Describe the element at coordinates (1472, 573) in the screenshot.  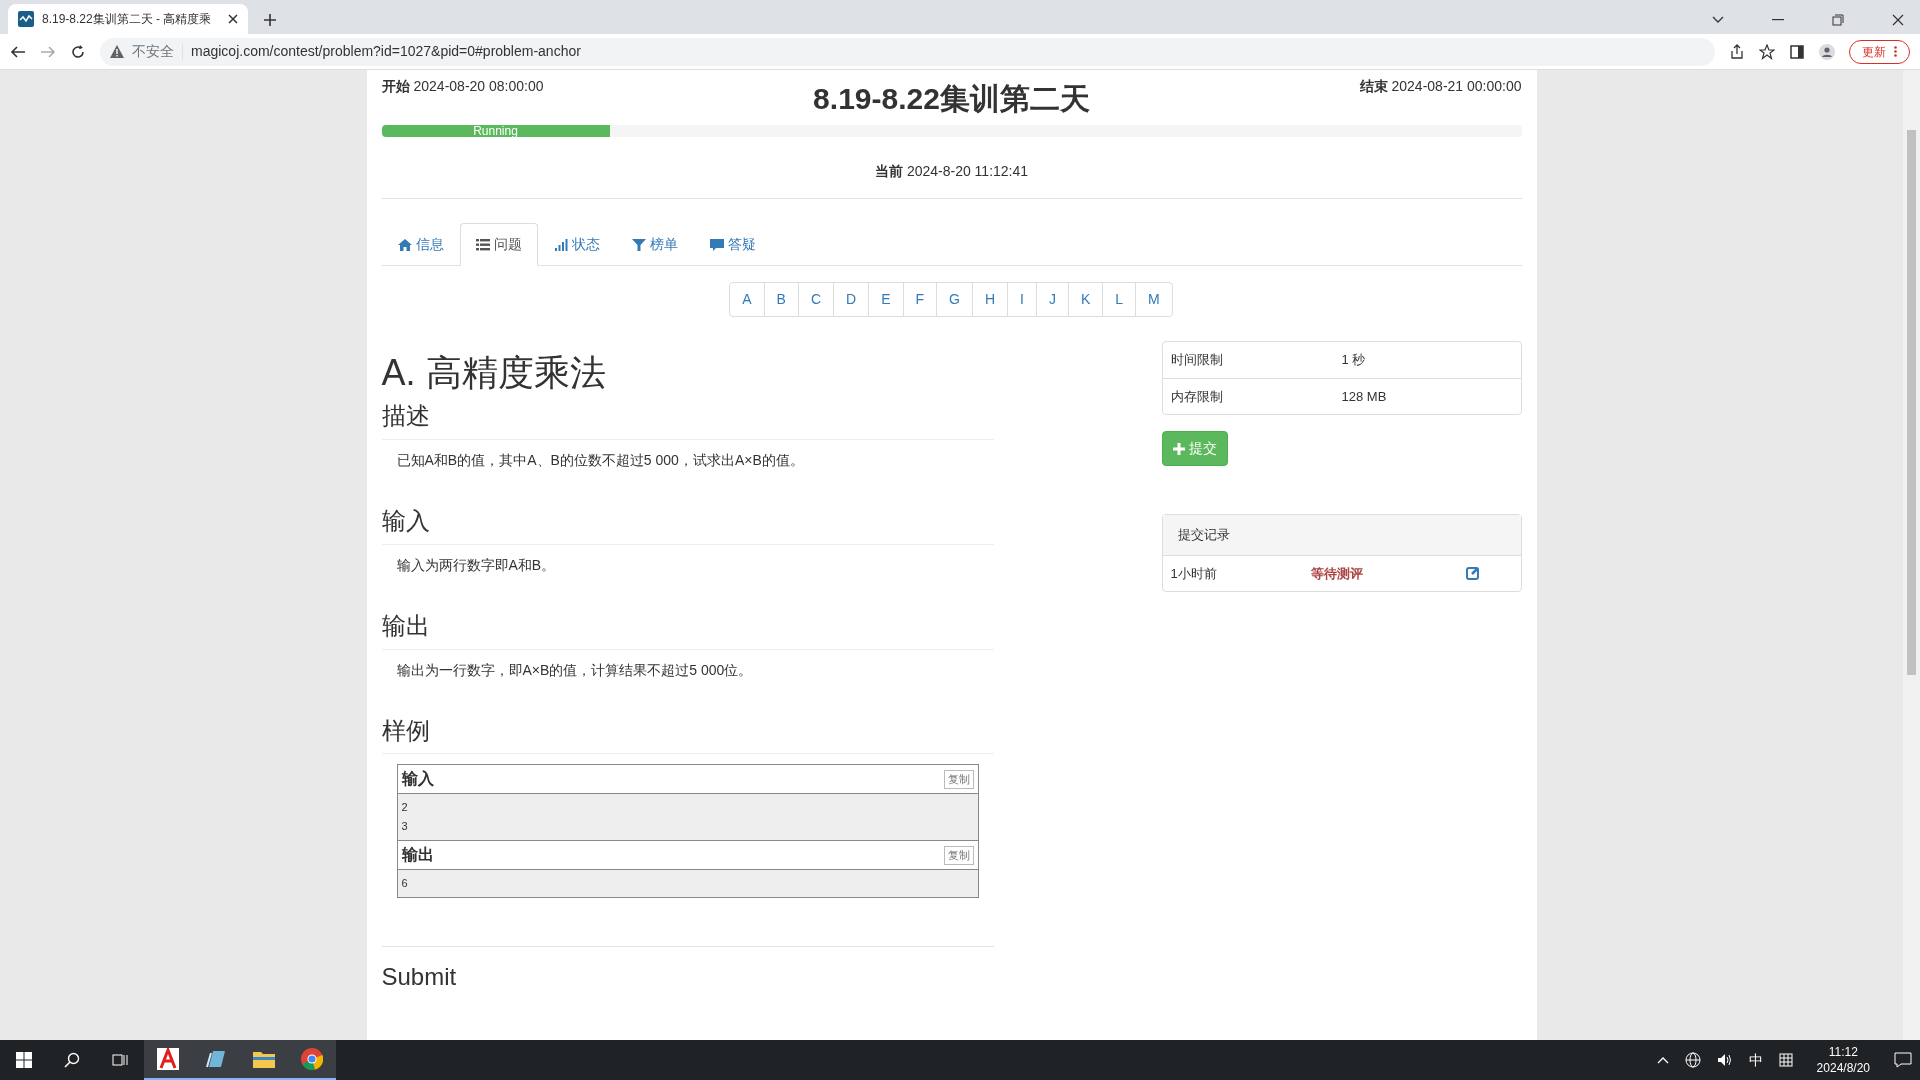
I see `edit-icon` at that location.